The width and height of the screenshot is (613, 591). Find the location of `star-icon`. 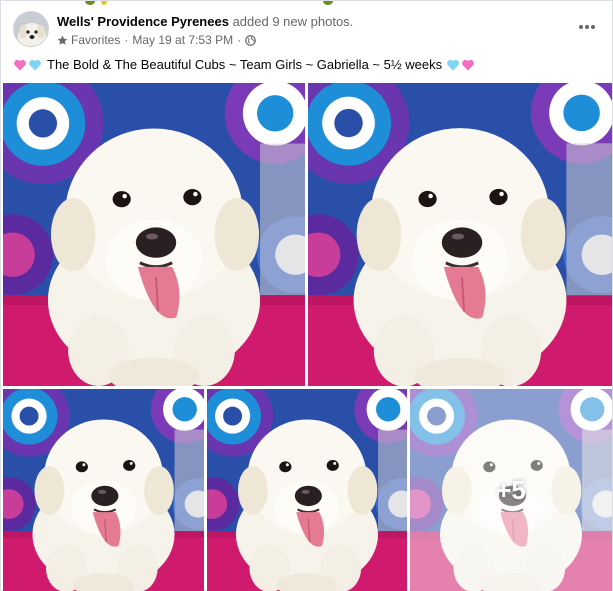

star-icon is located at coordinates (62, 40).